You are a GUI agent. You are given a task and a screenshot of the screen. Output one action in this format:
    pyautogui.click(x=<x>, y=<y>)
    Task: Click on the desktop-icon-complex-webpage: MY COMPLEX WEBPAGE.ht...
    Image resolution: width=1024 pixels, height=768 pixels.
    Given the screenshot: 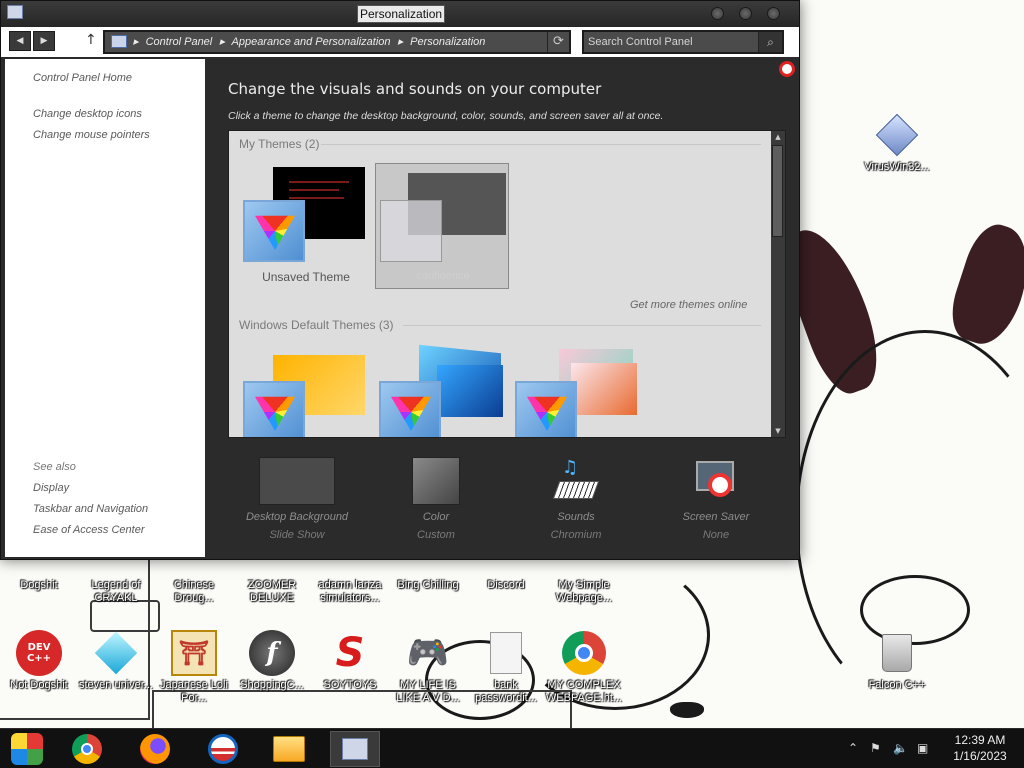 What is the action you would take?
    pyautogui.click(x=584, y=667)
    